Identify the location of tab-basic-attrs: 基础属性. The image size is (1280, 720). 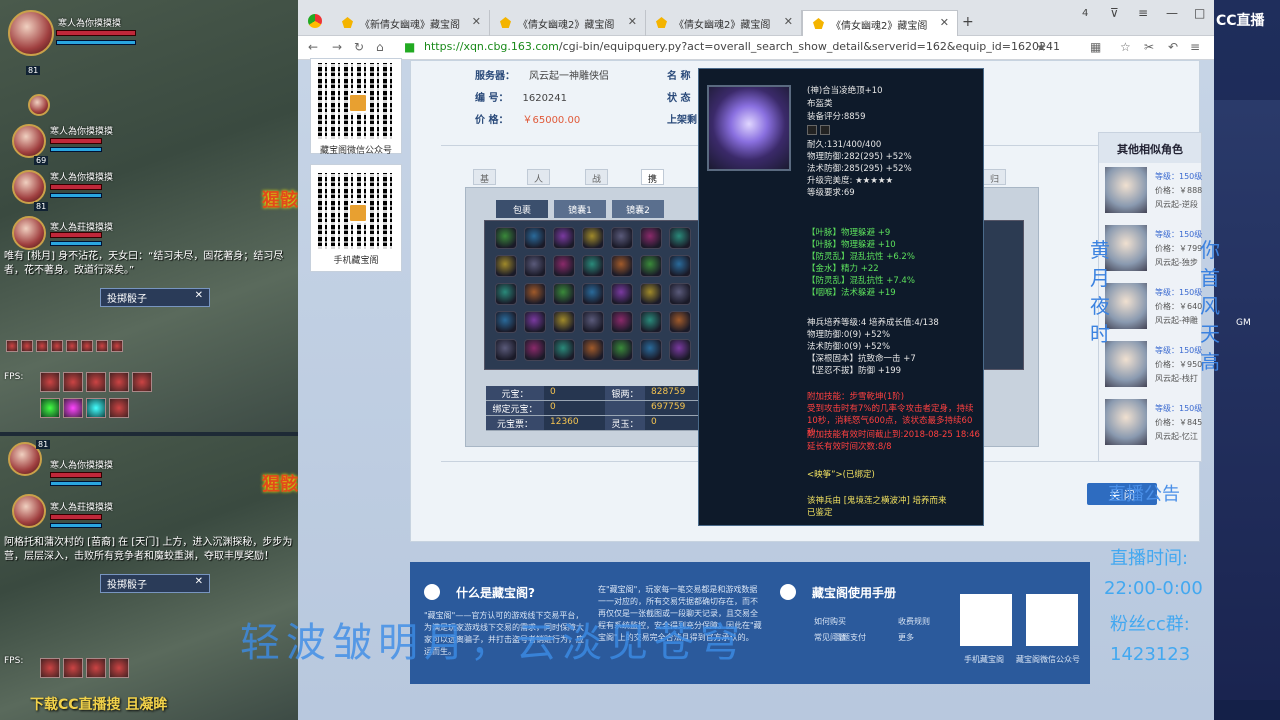
(485, 196).